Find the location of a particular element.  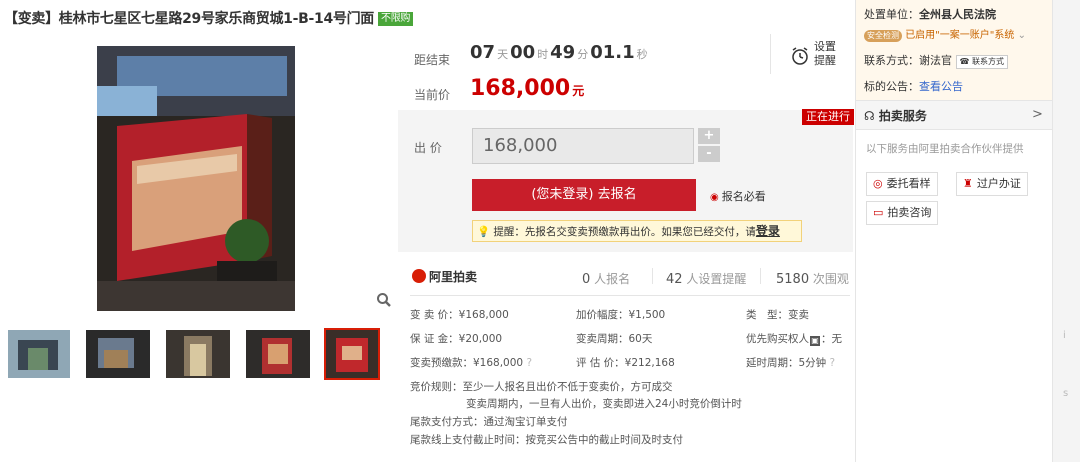

ali-auction-brand: 阿里拍卖 is located at coordinates (444, 276).